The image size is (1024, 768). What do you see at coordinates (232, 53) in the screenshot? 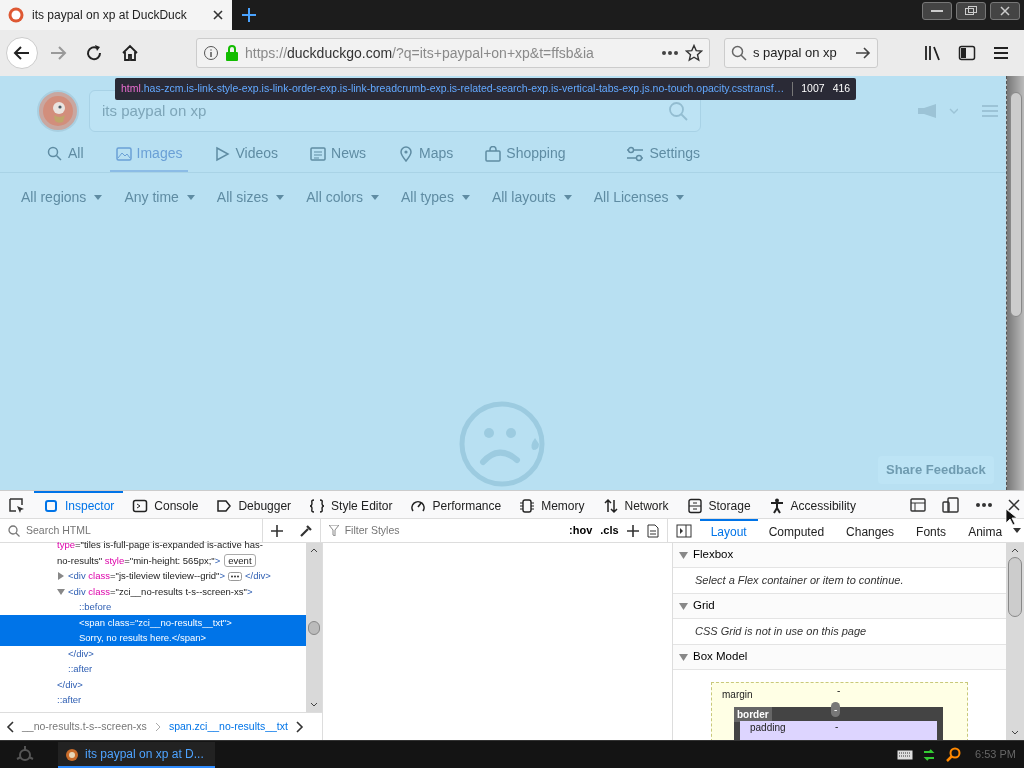
I see `lock-icon` at bounding box center [232, 53].